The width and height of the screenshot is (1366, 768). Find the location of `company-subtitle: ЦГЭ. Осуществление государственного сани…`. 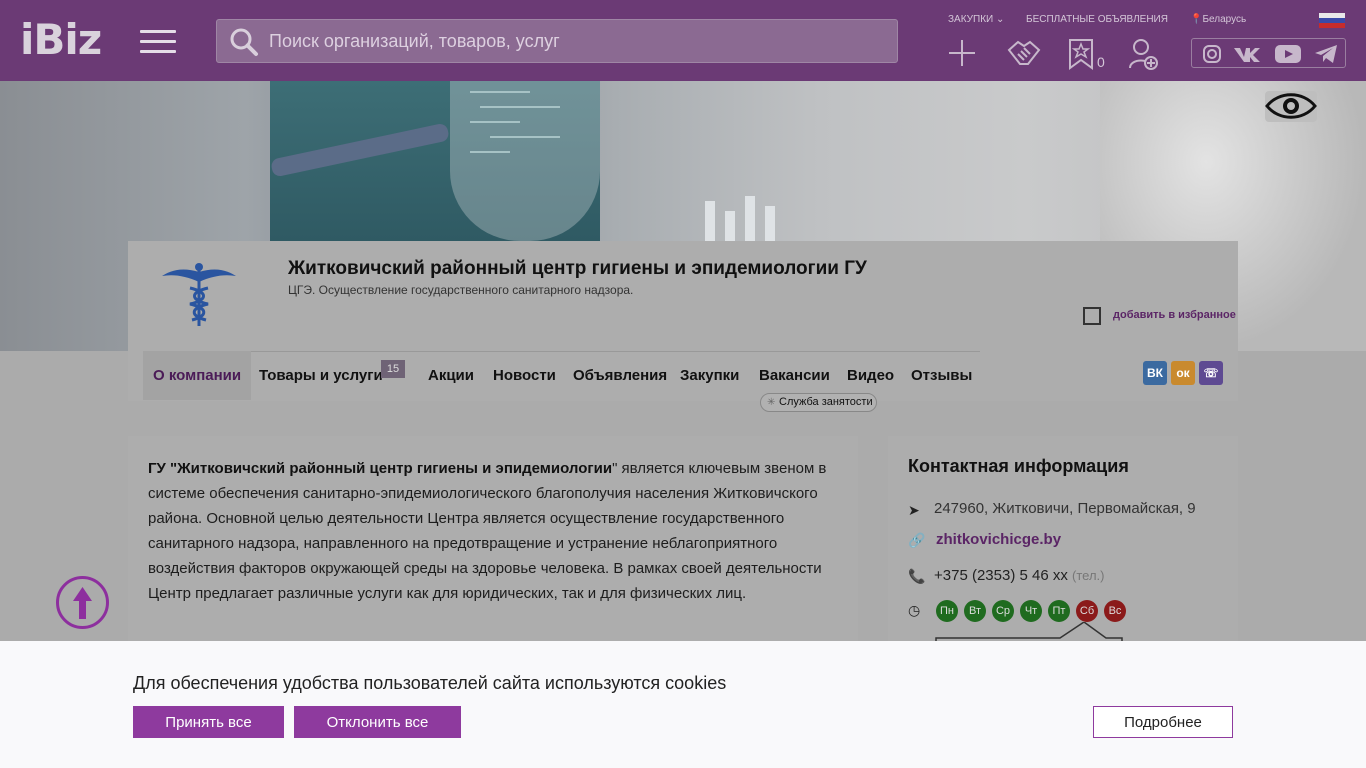

company-subtitle: ЦГЭ. Осуществление государственного сани… is located at coordinates (461, 290).